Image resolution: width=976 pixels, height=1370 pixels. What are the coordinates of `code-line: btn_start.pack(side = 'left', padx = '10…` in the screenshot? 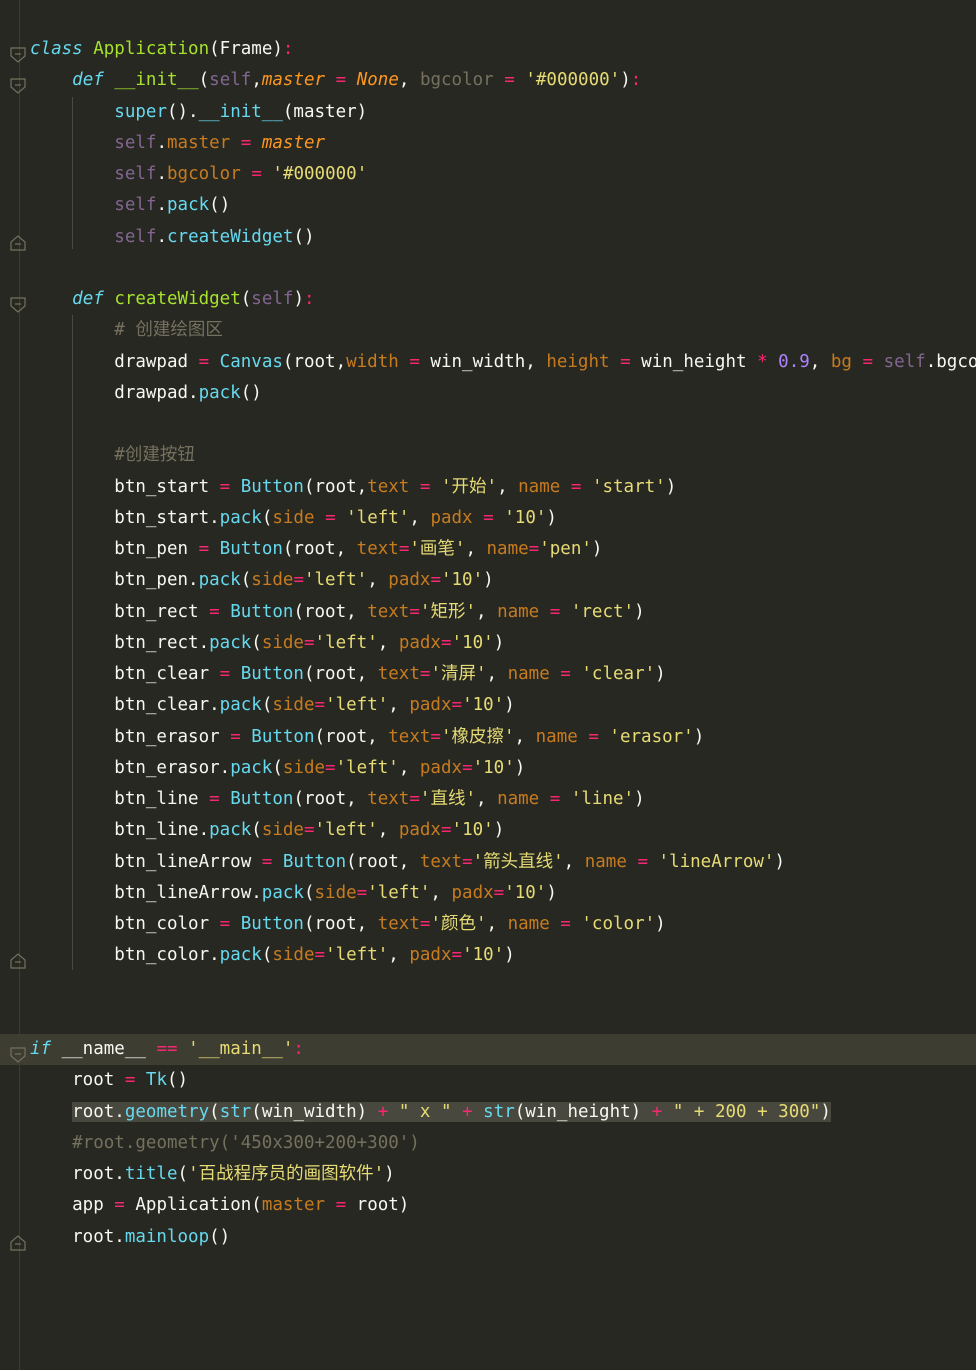 It's located at (488, 518).